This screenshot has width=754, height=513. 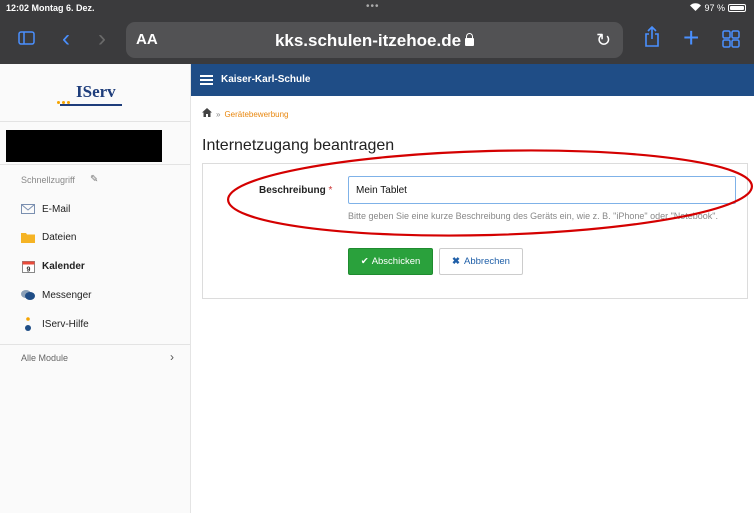 What do you see at coordinates (207, 114) in the screenshot?
I see `home-icon` at bounding box center [207, 114].